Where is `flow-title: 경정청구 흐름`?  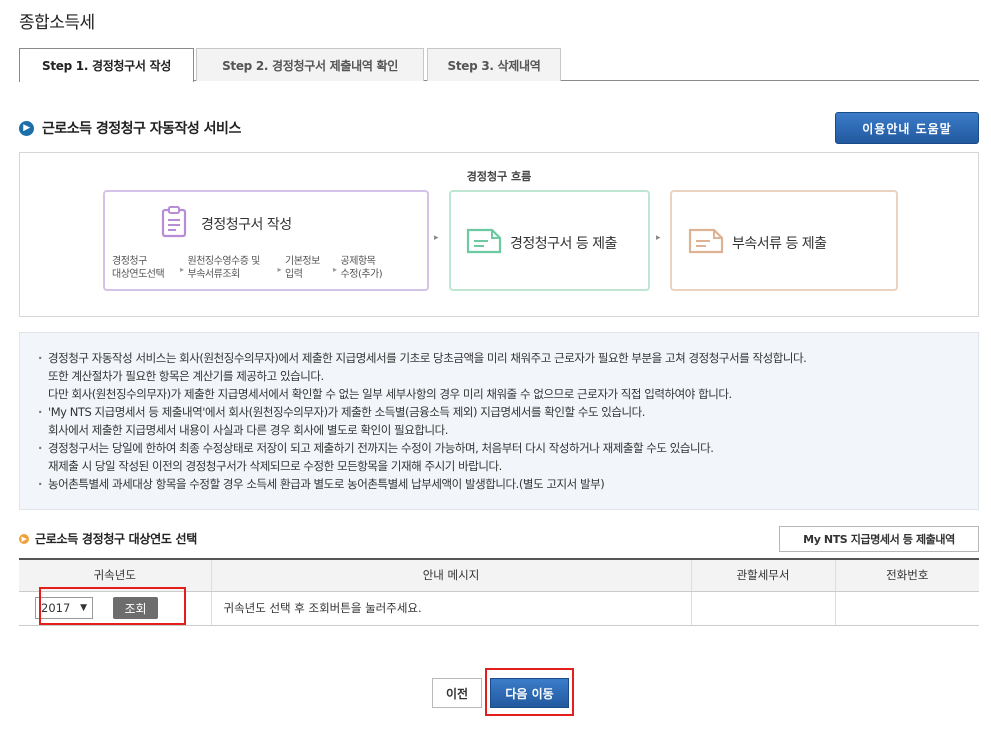 flow-title: 경정청구 흐름 is located at coordinates (499, 176).